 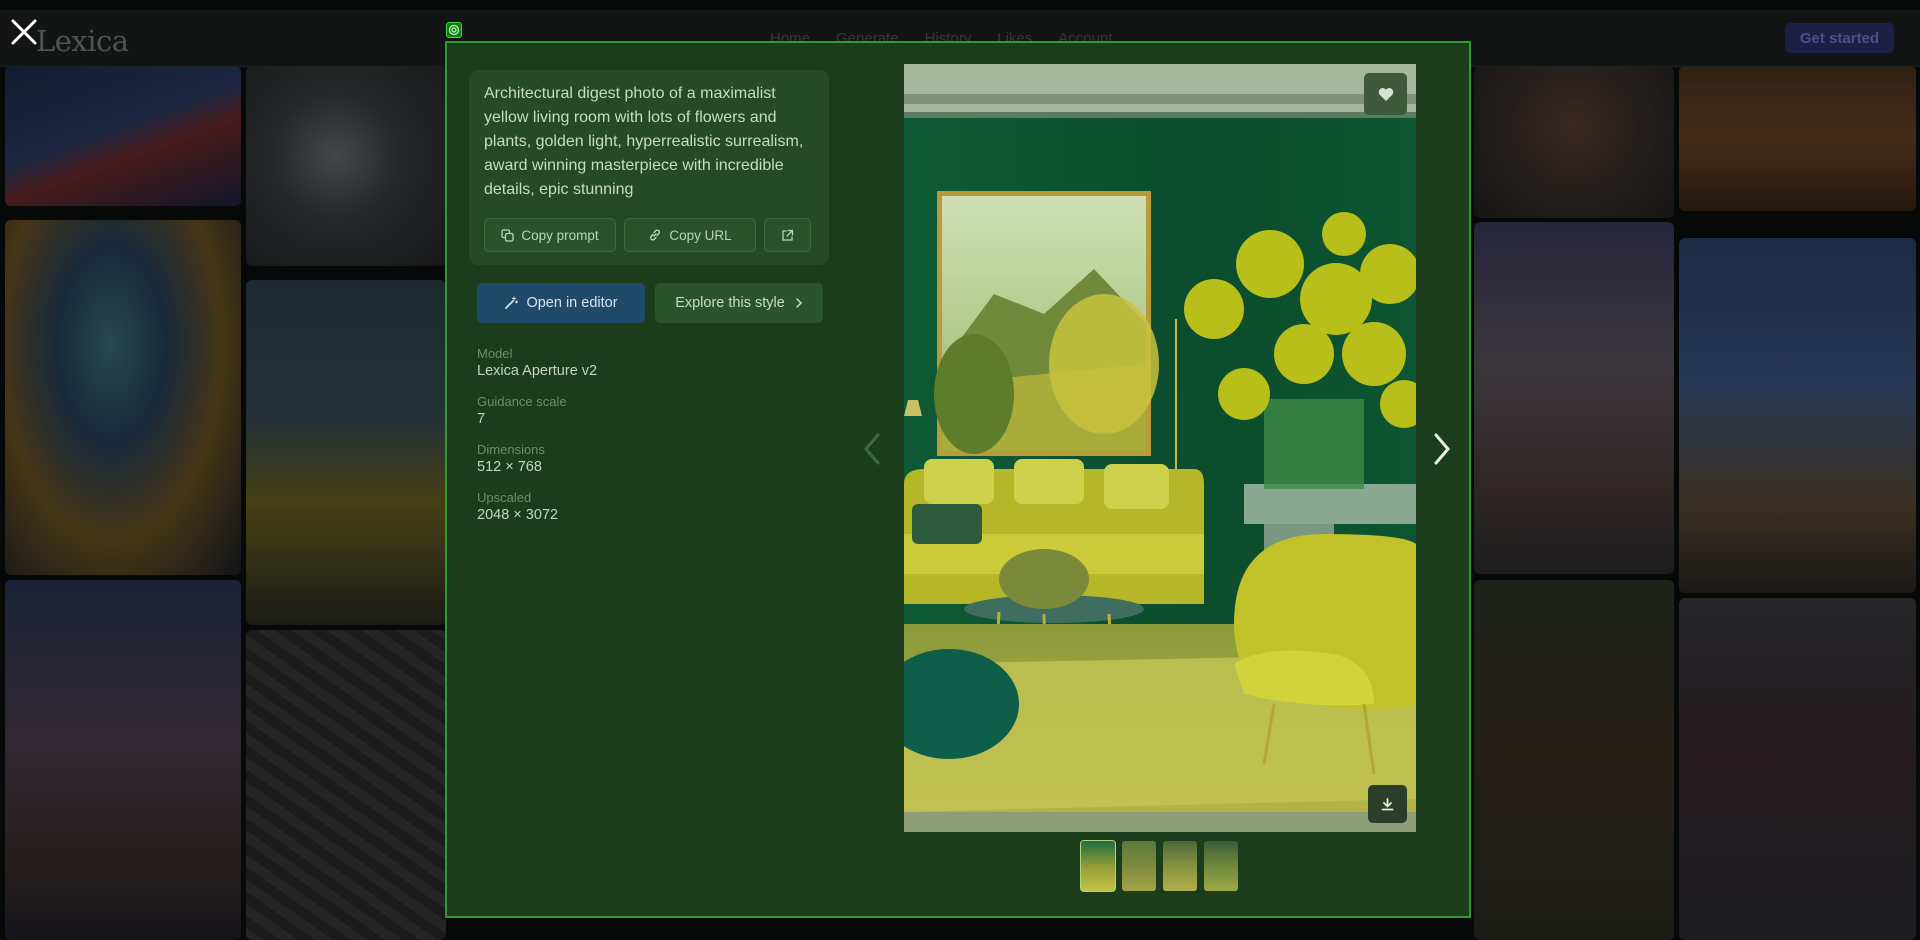 I want to click on heart-icon, so click(x=1385, y=94).